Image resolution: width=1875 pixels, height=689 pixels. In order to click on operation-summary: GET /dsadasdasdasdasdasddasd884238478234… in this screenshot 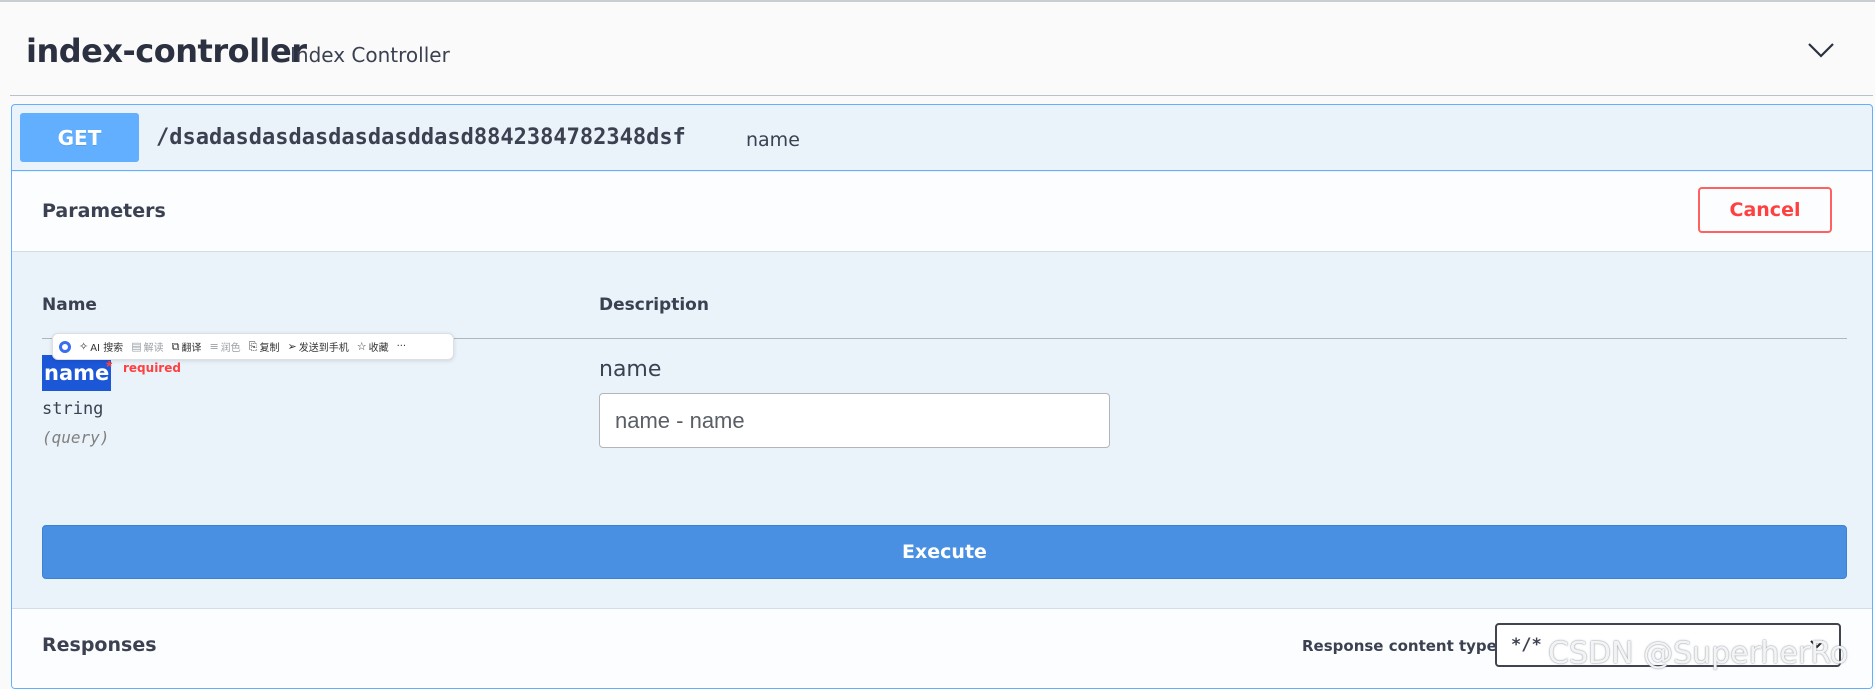, I will do `click(942, 138)`.